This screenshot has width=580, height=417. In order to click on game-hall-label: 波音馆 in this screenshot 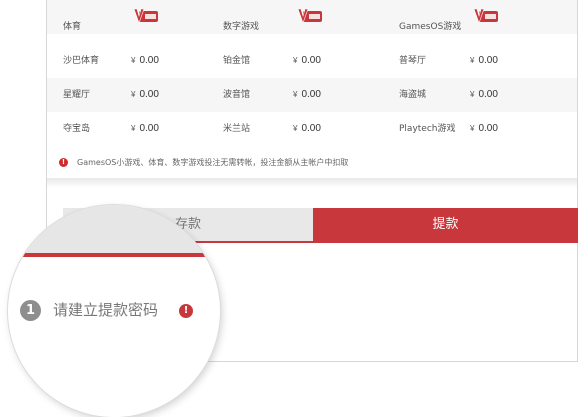, I will do `click(237, 95)`.